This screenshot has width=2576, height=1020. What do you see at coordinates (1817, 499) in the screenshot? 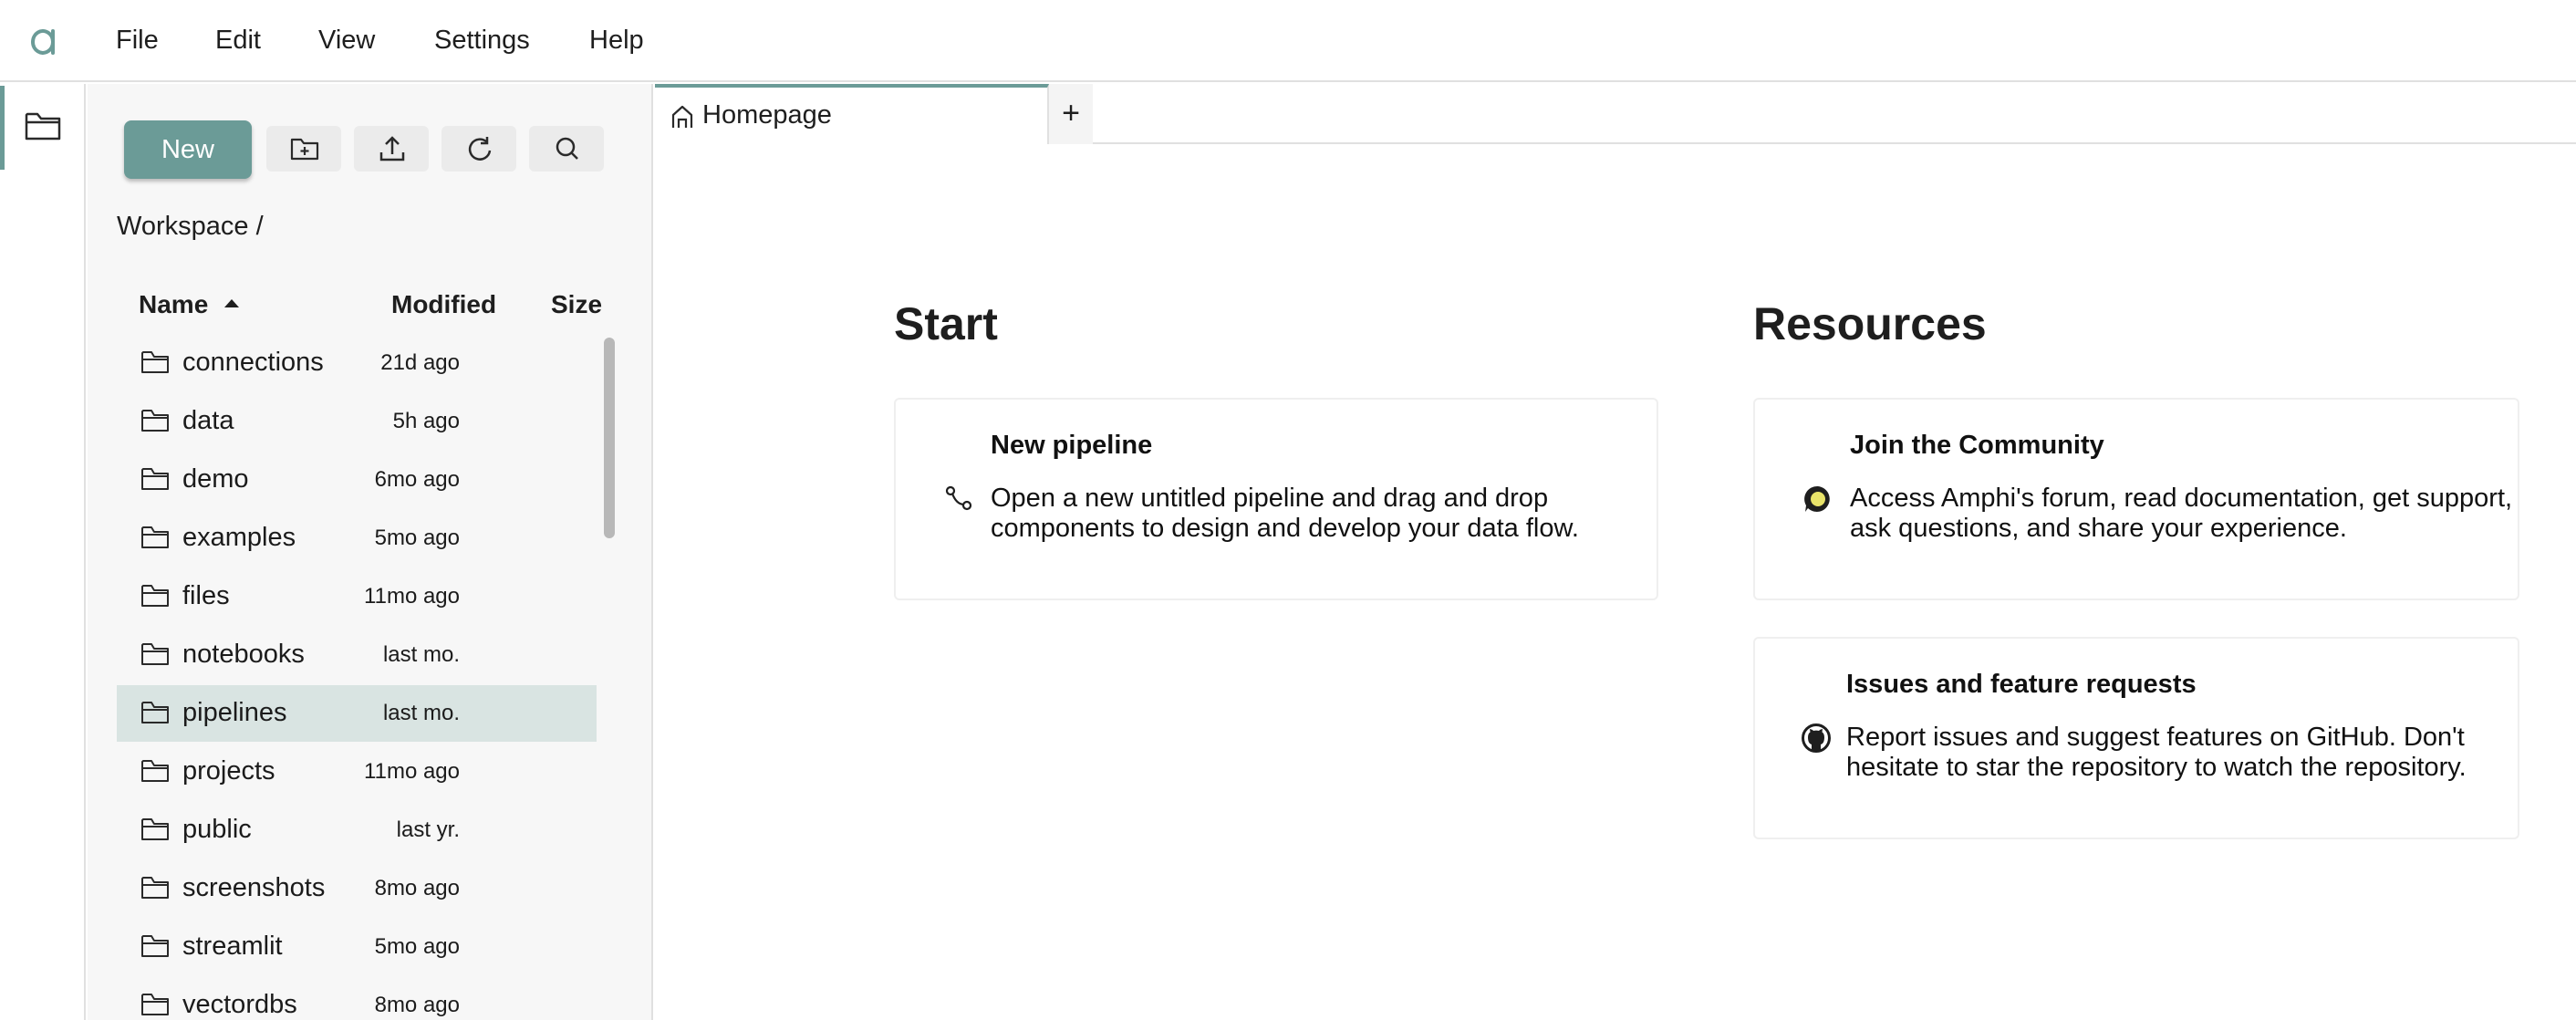
I see `forum-chat-icon` at bounding box center [1817, 499].